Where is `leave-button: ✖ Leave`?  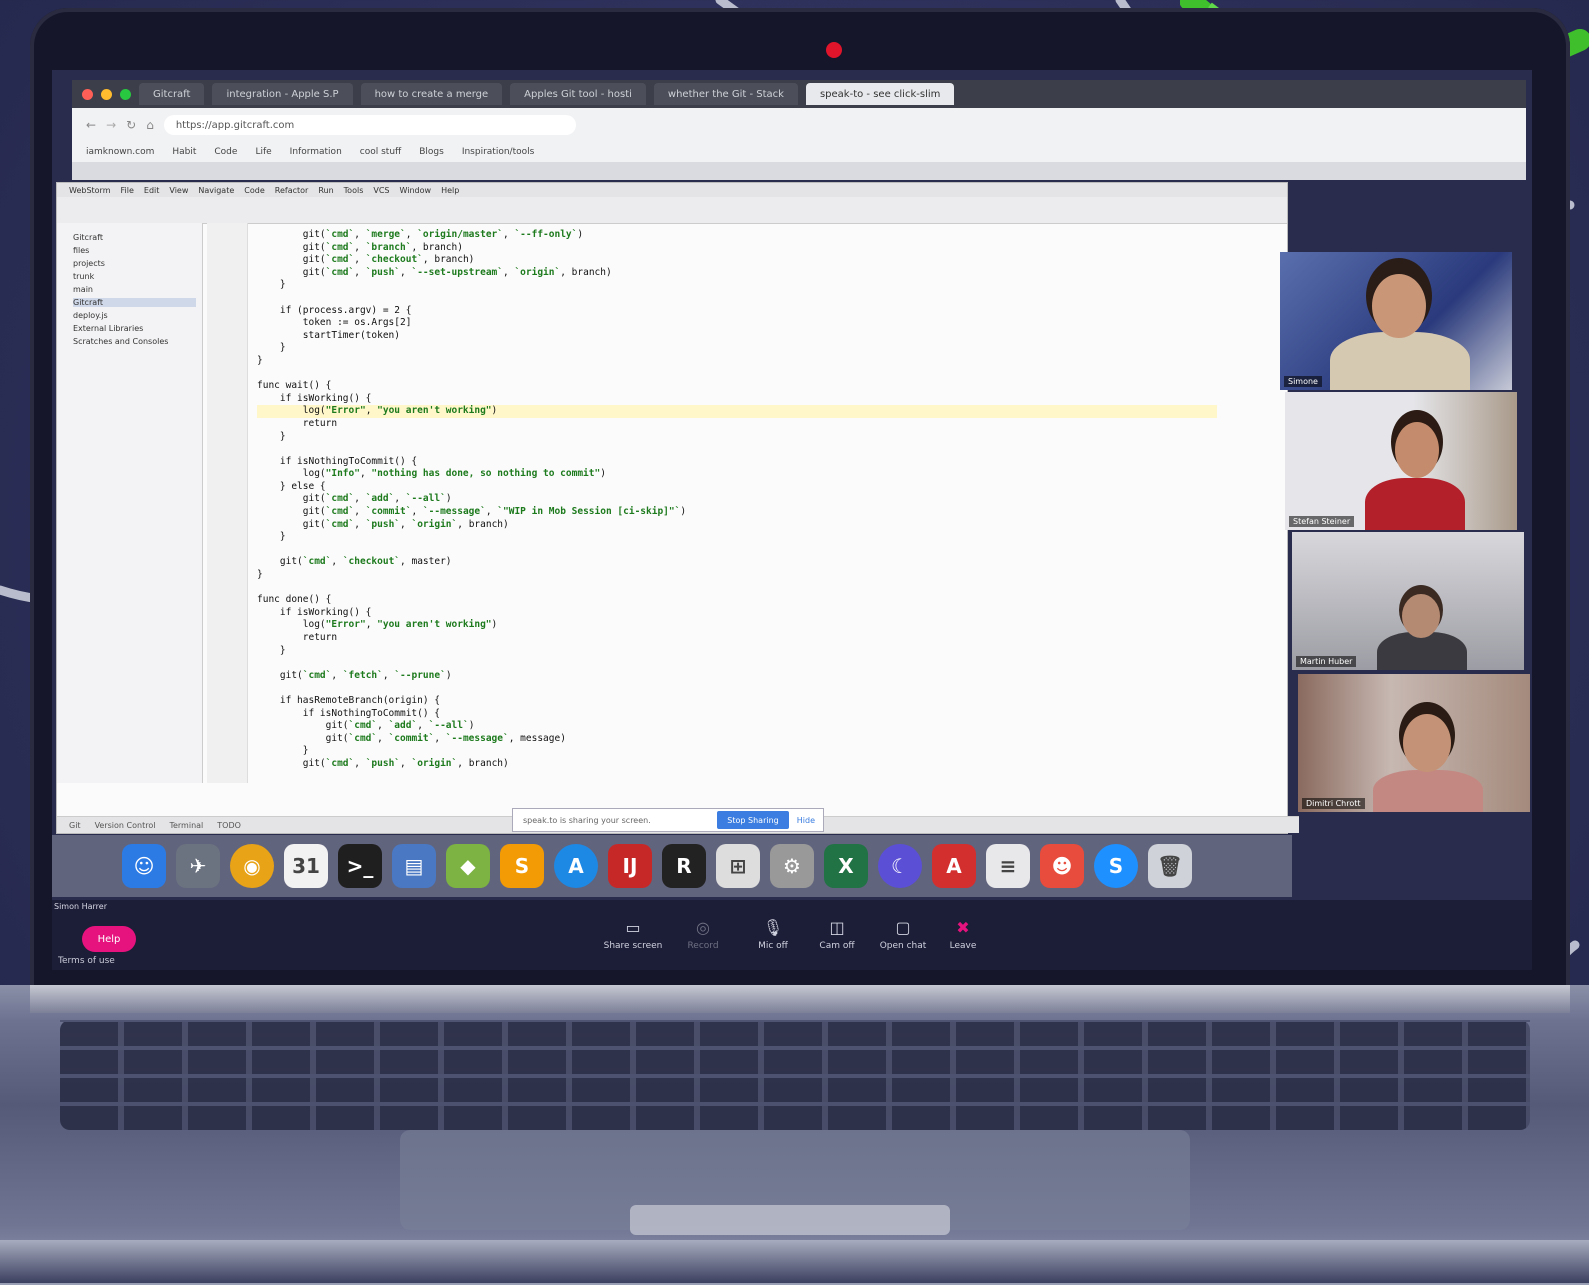
leave-button: ✖ Leave is located at coordinates (963, 934).